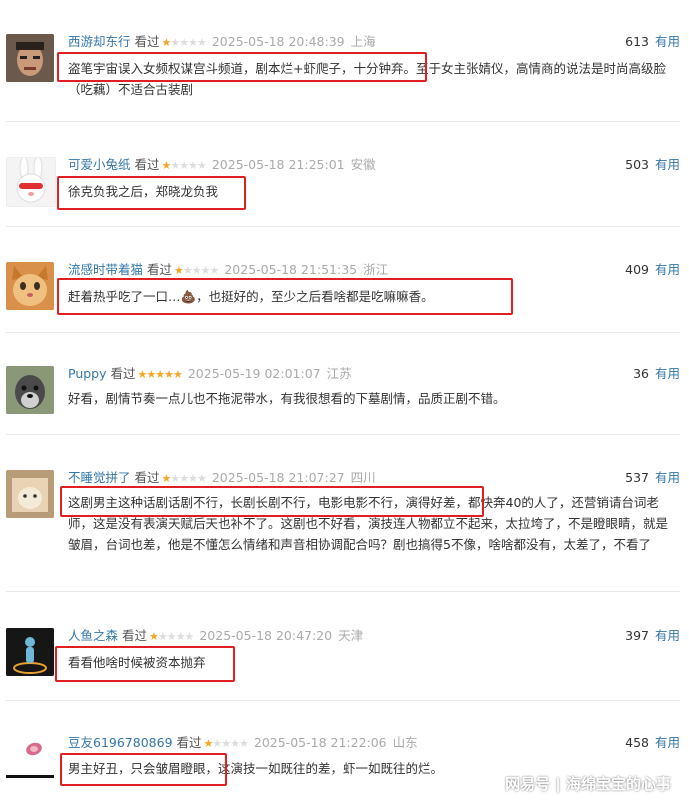  Describe the element at coordinates (637, 742) in the screenshot. I see `vote-count: 458` at that location.